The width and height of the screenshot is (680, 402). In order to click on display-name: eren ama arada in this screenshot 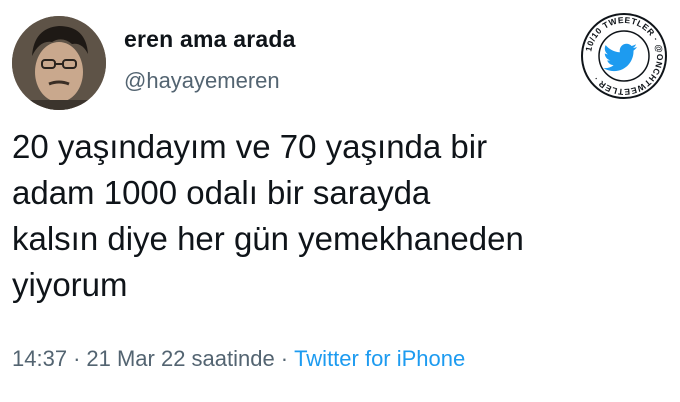, I will do `click(210, 39)`.